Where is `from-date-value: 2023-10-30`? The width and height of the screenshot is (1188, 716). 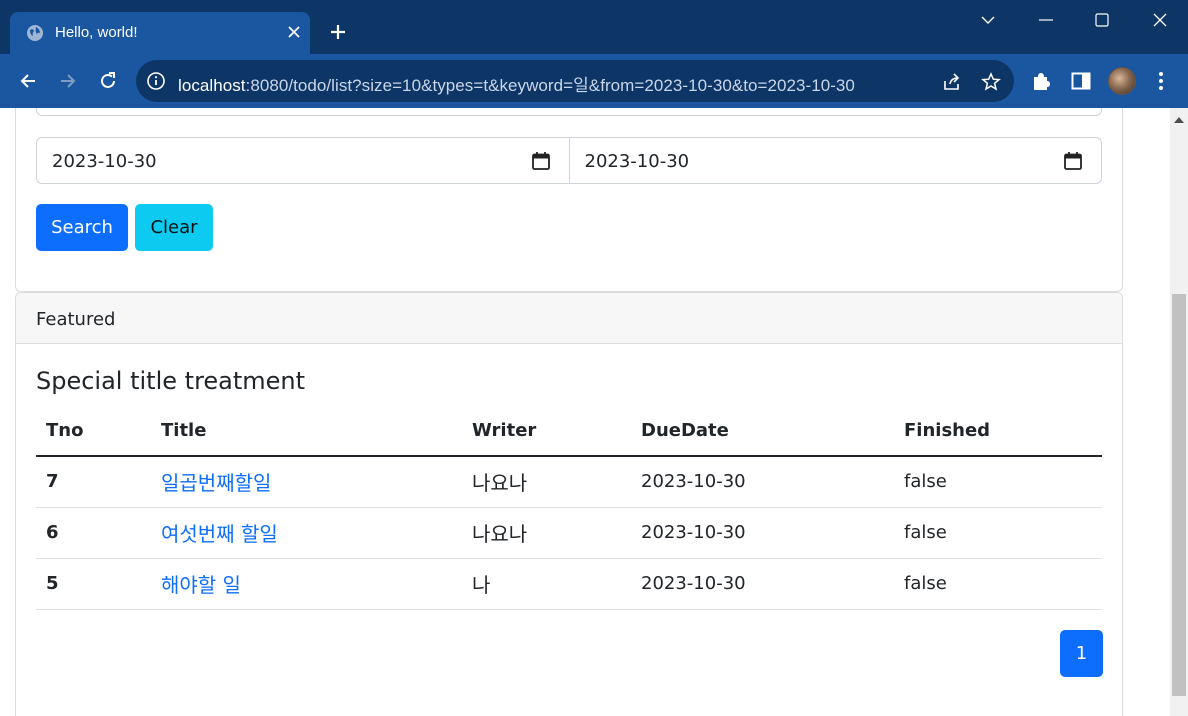 from-date-value: 2023-10-30 is located at coordinates (104, 161).